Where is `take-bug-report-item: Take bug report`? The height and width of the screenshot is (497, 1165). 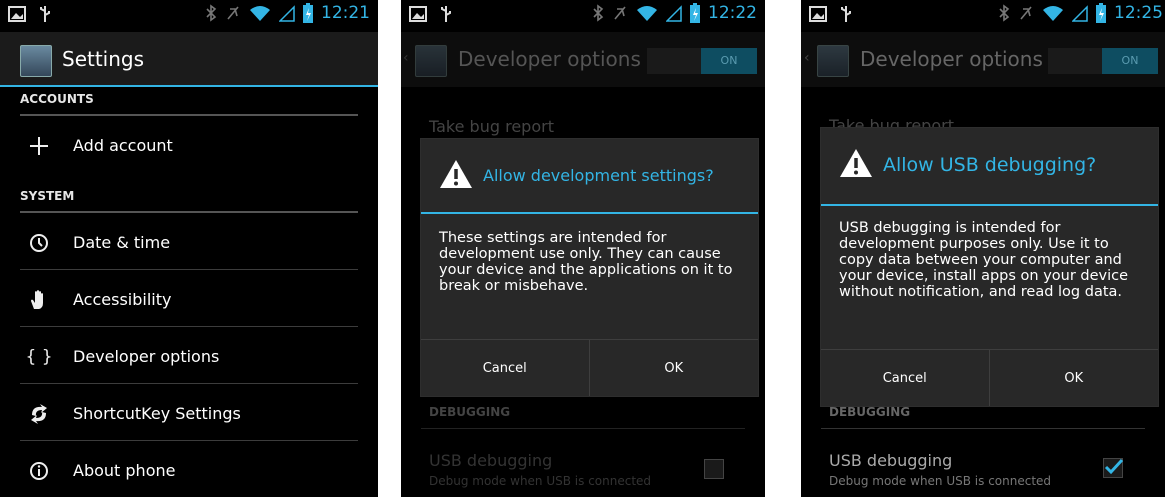
take-bug-report-item: Take bug report is located at coordinates (491, 126).